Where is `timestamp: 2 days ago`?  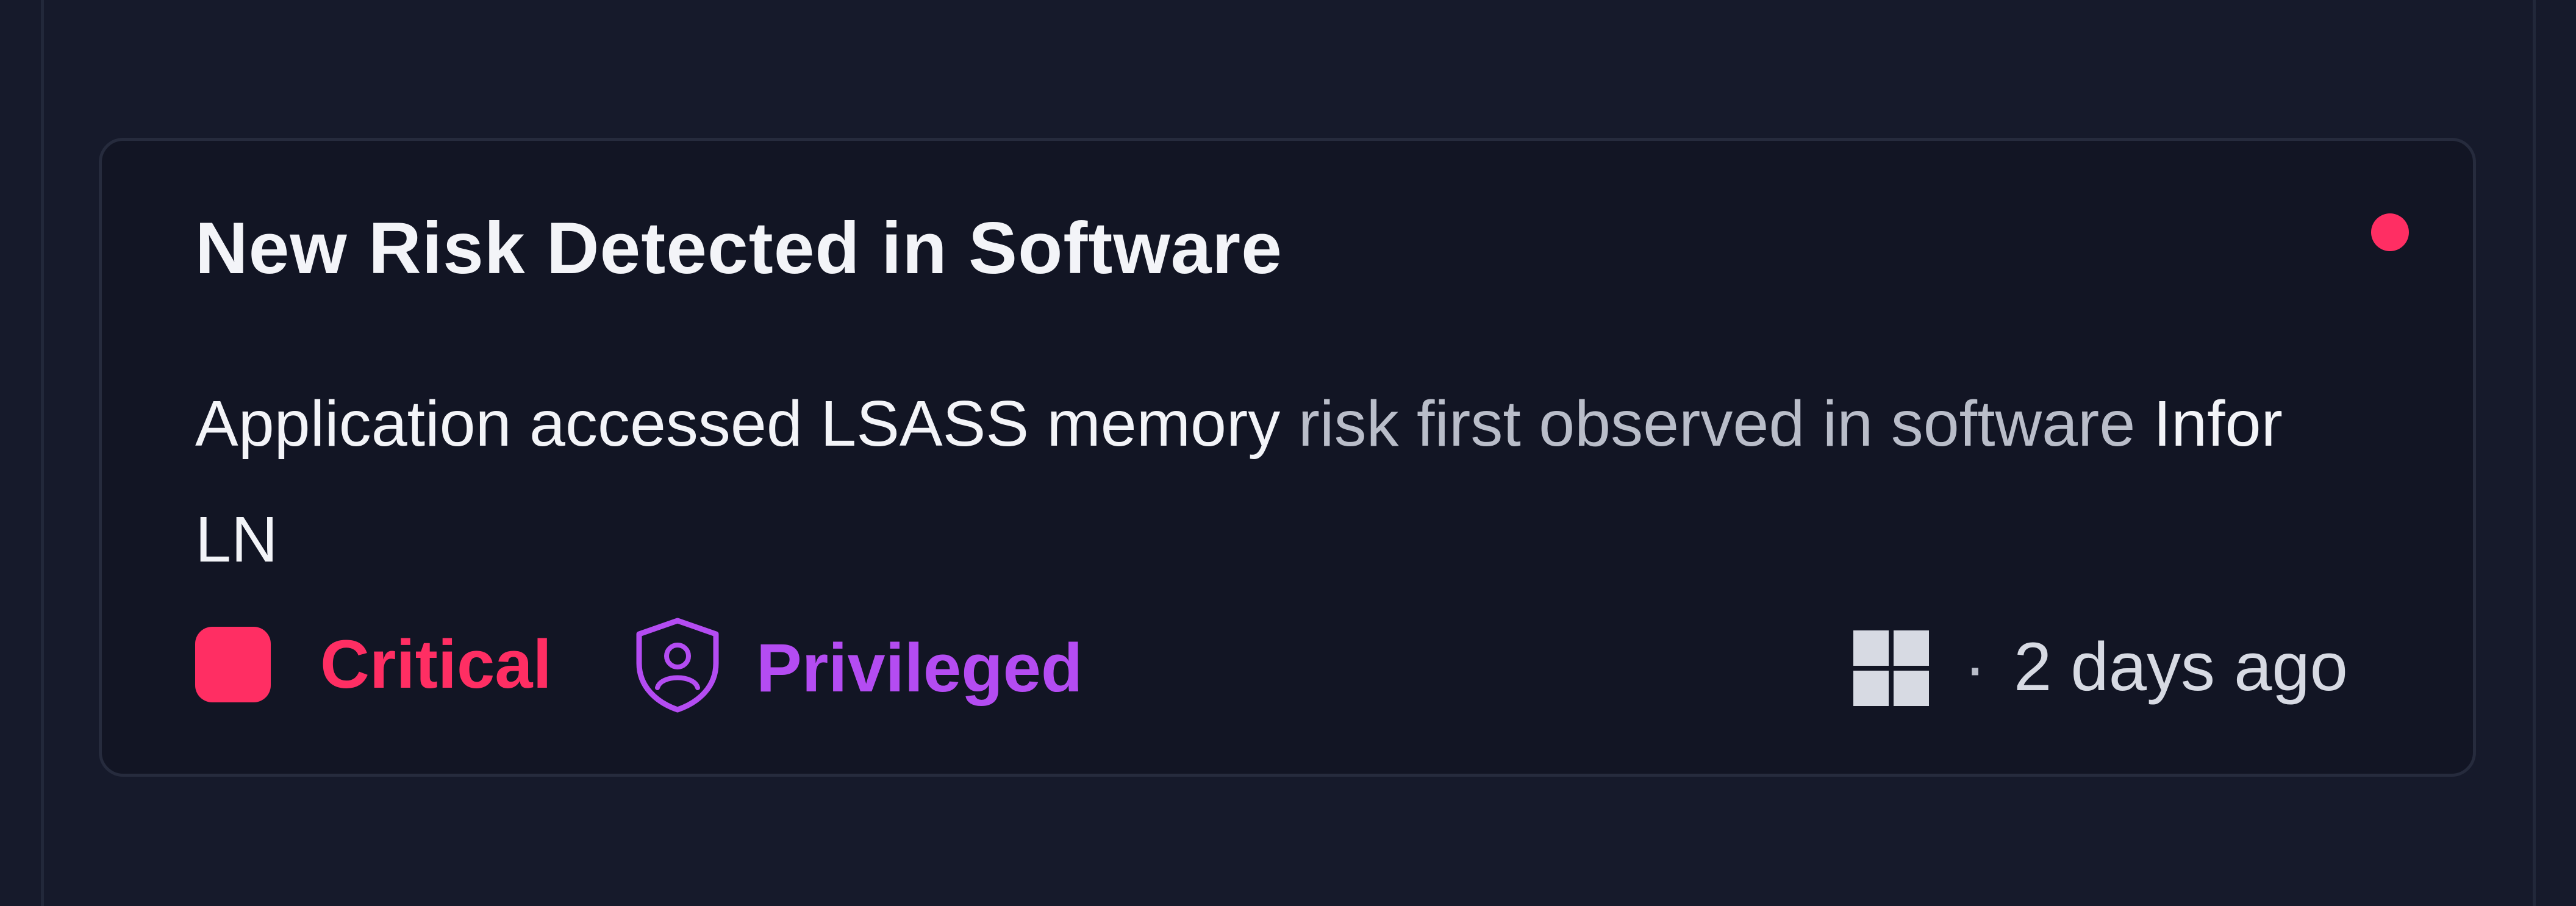 timestamp: 2 days ago is located at coordinates (2181, 667).